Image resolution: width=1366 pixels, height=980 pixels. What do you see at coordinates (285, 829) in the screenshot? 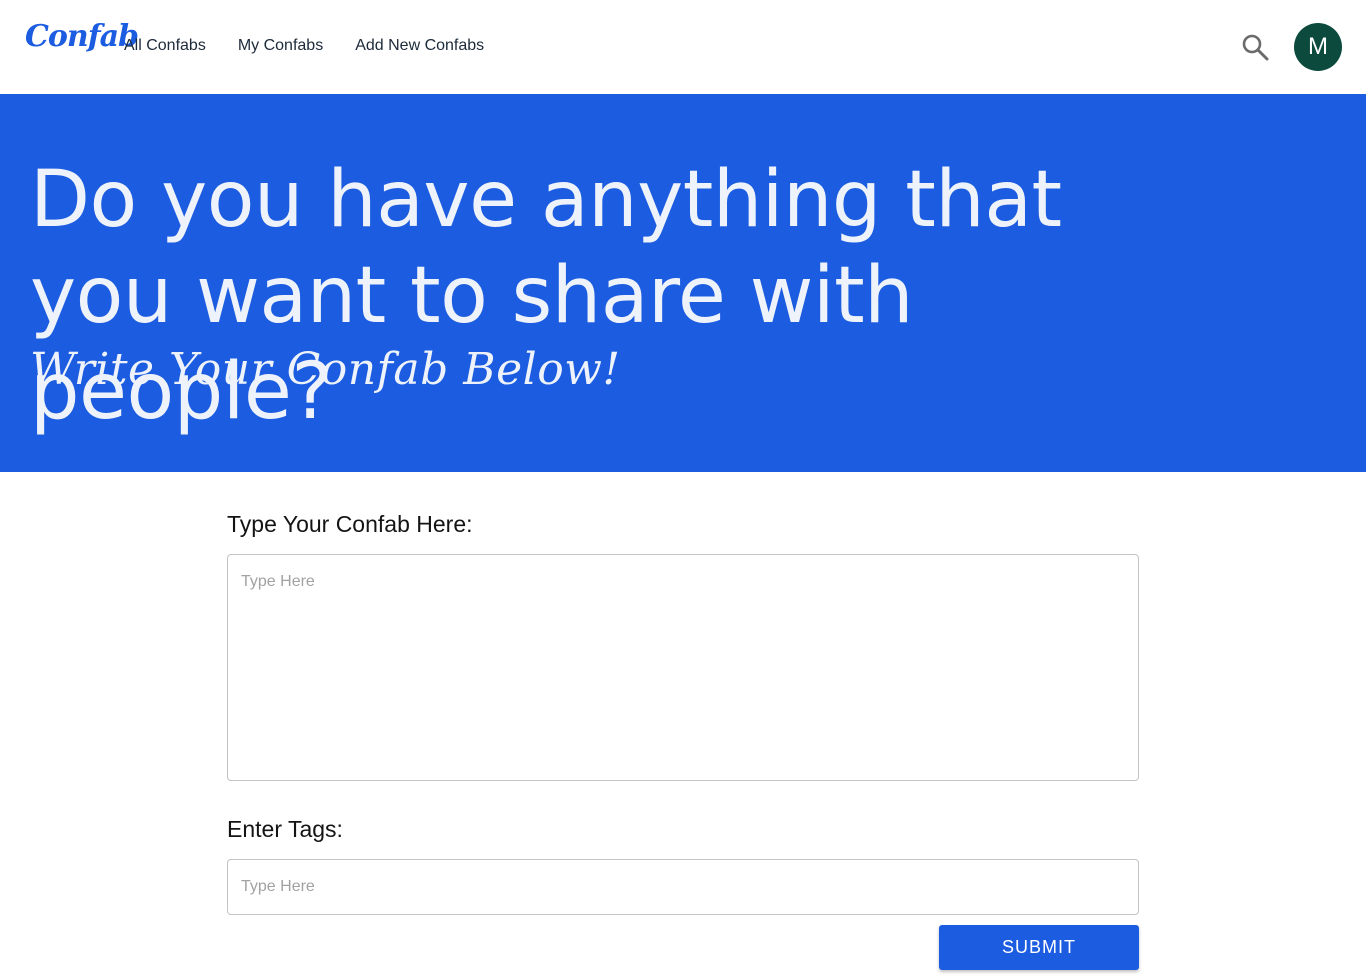
I see `tags-label: Enter Tags:` at bounding box center [285, 829].